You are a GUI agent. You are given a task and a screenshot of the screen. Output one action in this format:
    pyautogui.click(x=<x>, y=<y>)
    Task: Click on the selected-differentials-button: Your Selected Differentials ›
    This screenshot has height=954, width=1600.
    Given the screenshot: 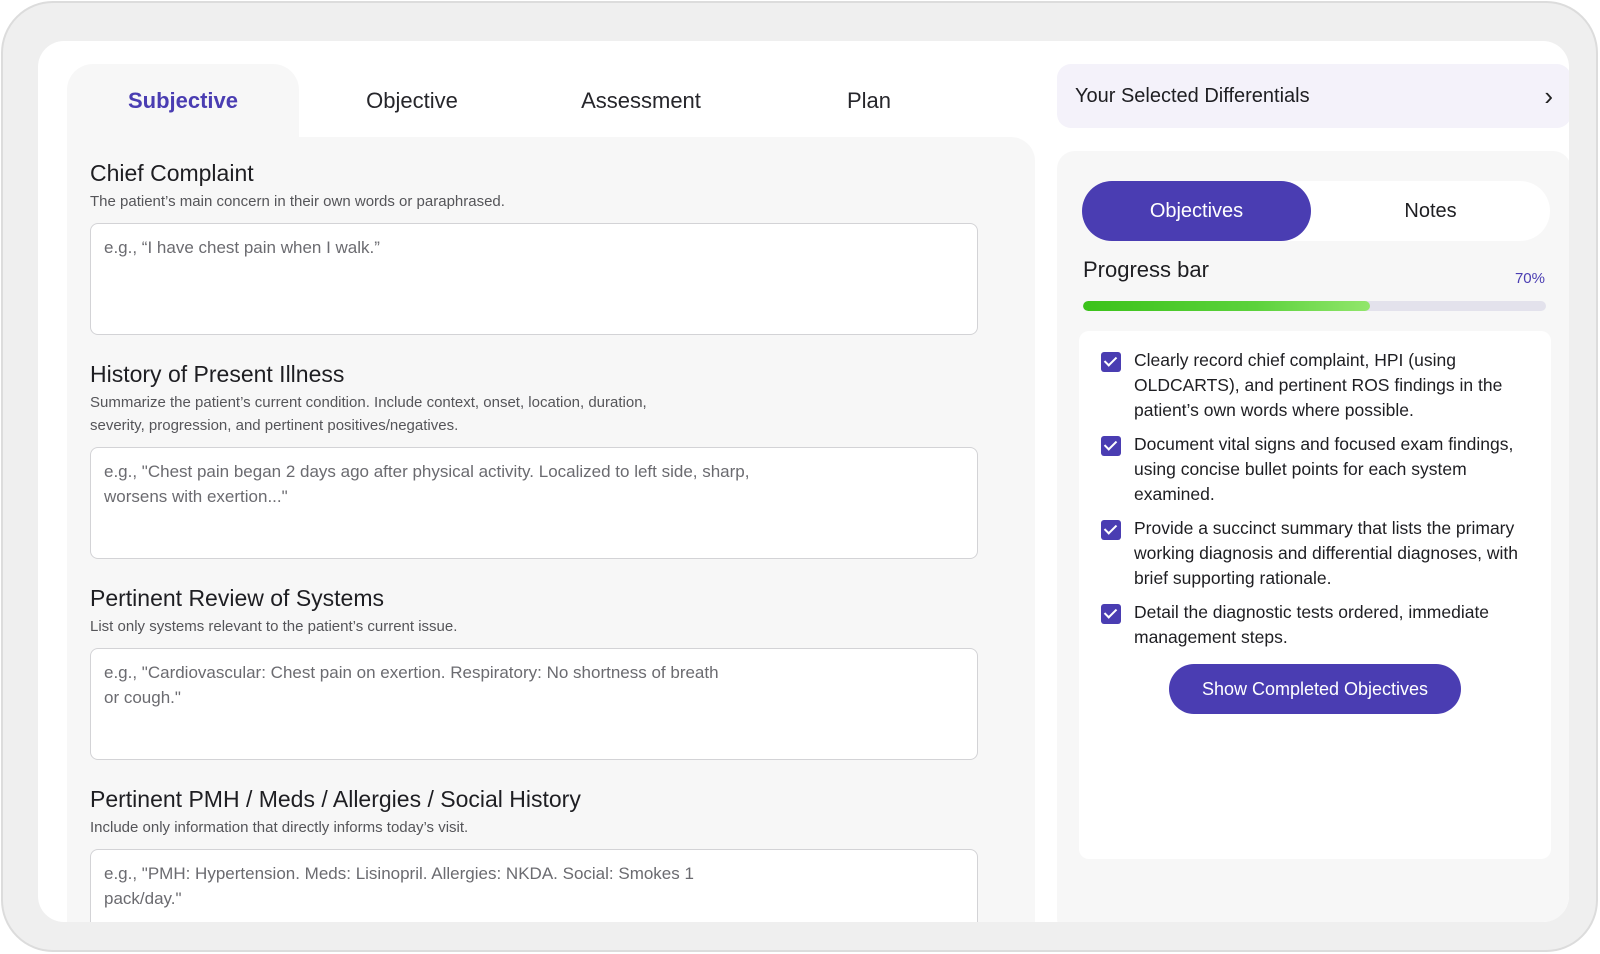 What is the action you would take?
    pyautogui.click(x=1313, y=96)
    